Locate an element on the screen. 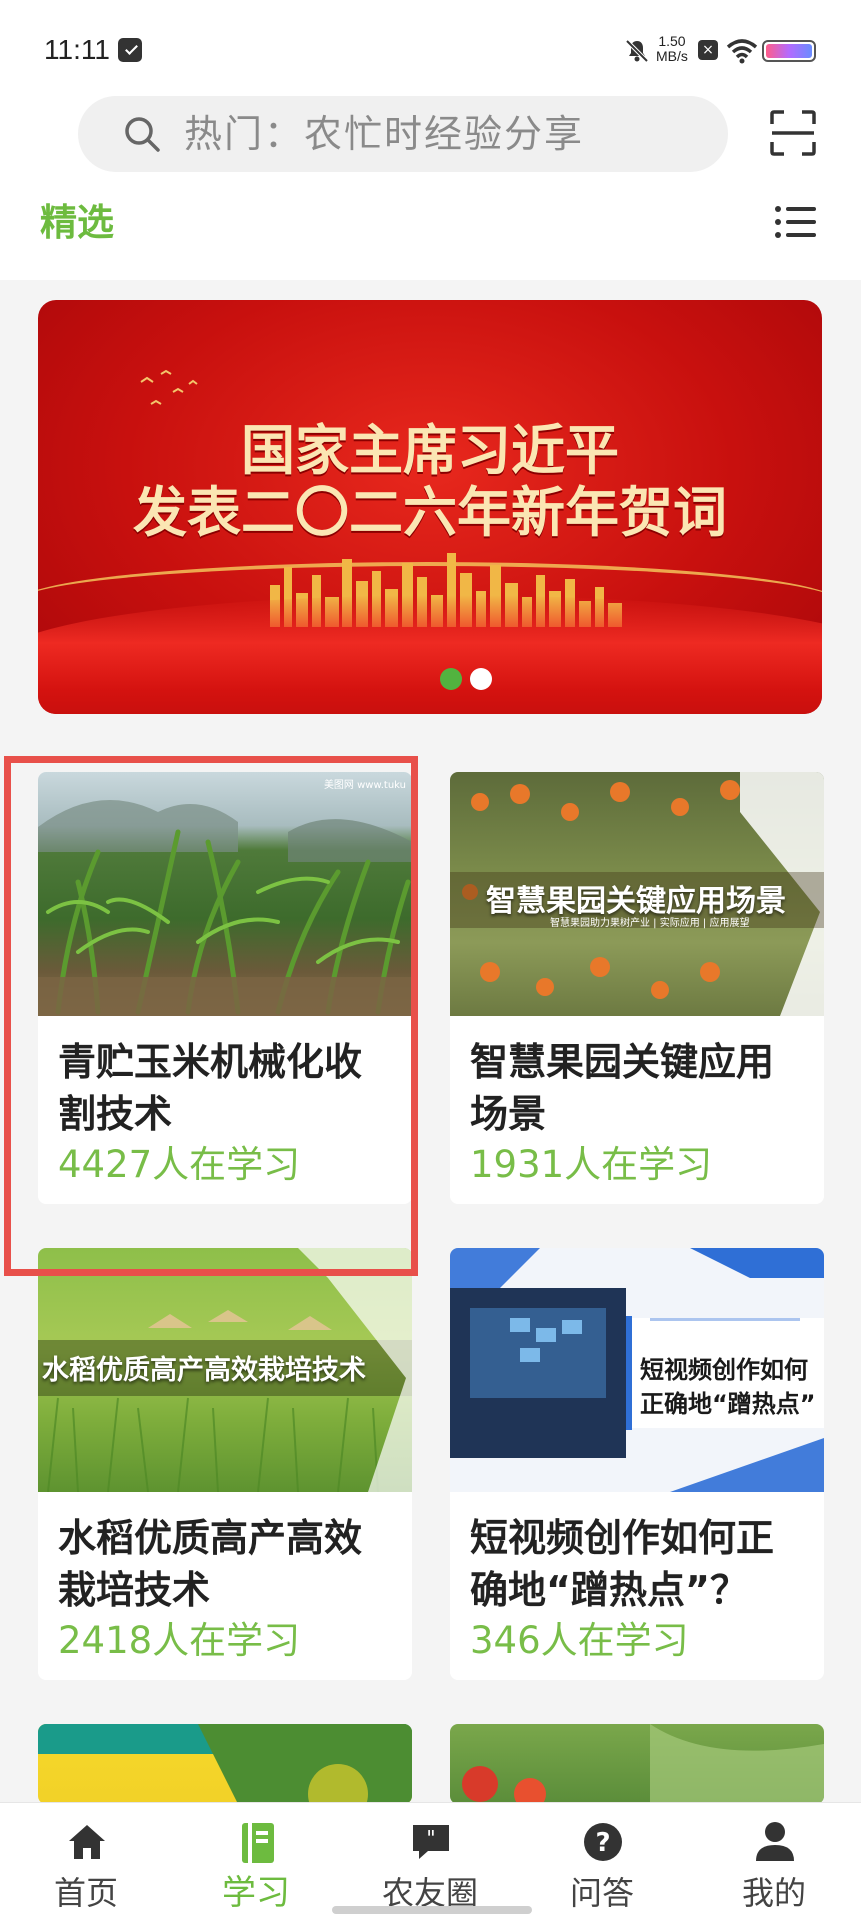 Image resolution: width=861 pixels, height=1920 pixels. nav-farmer-circle: " 农友圈 is located at coordinates (430, 1861).